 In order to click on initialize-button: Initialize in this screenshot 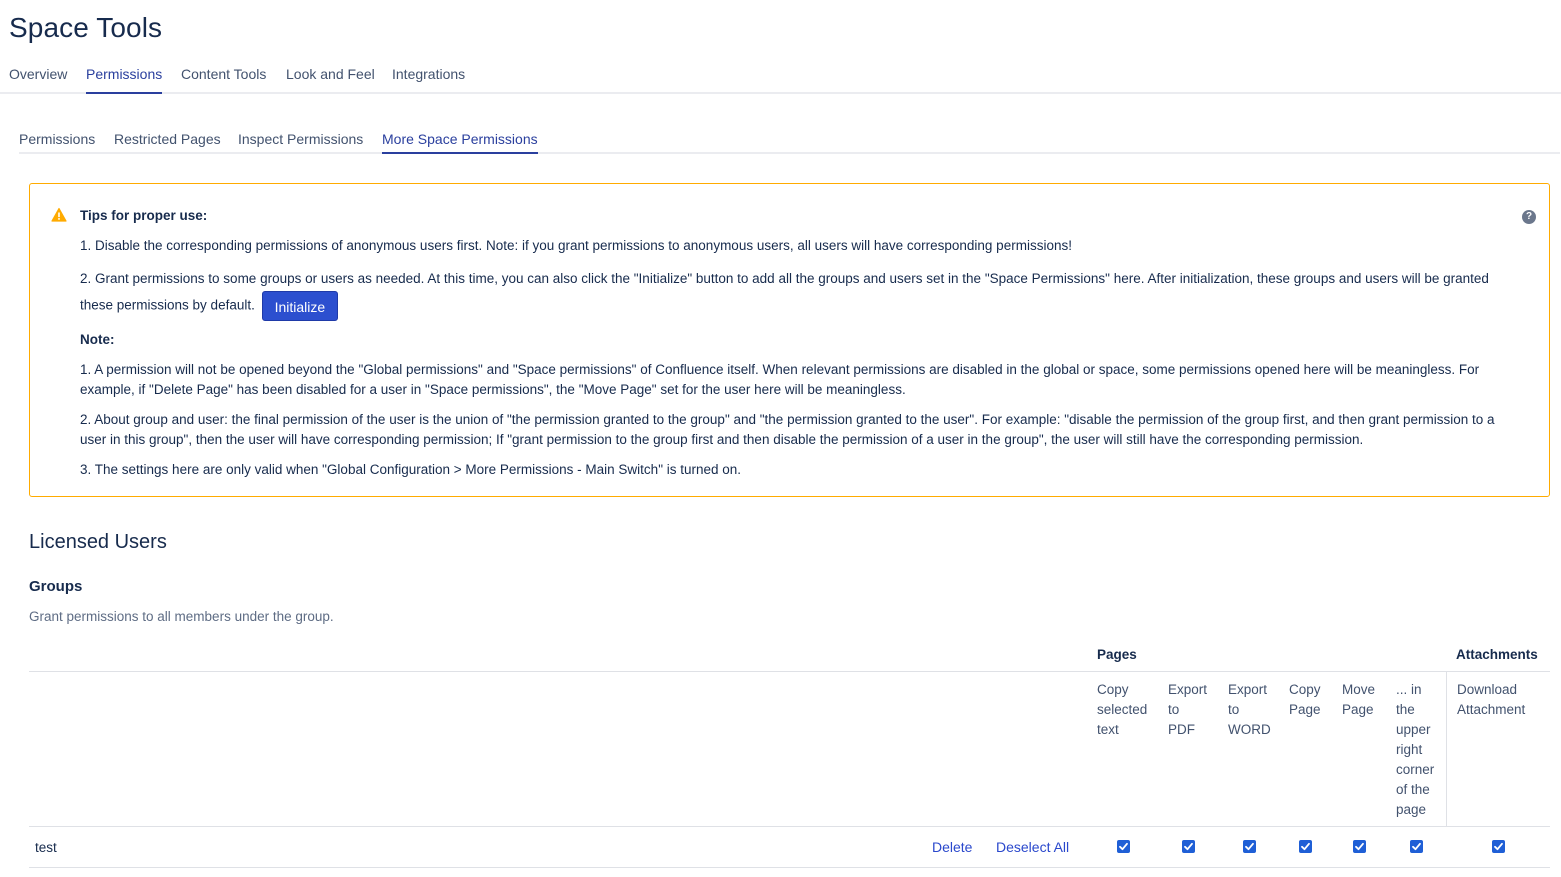, I will do `click(300, 306)`.